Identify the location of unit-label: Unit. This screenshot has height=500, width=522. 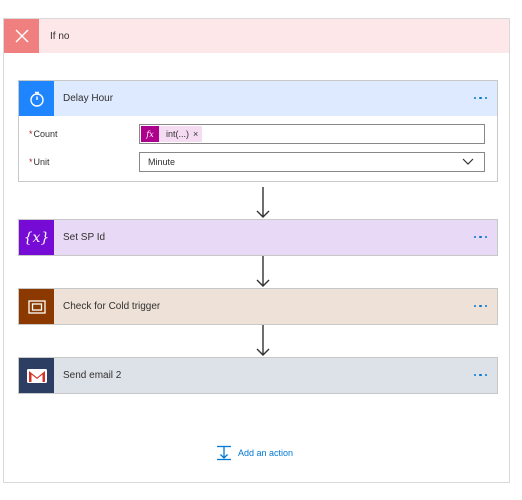
(41, 162).